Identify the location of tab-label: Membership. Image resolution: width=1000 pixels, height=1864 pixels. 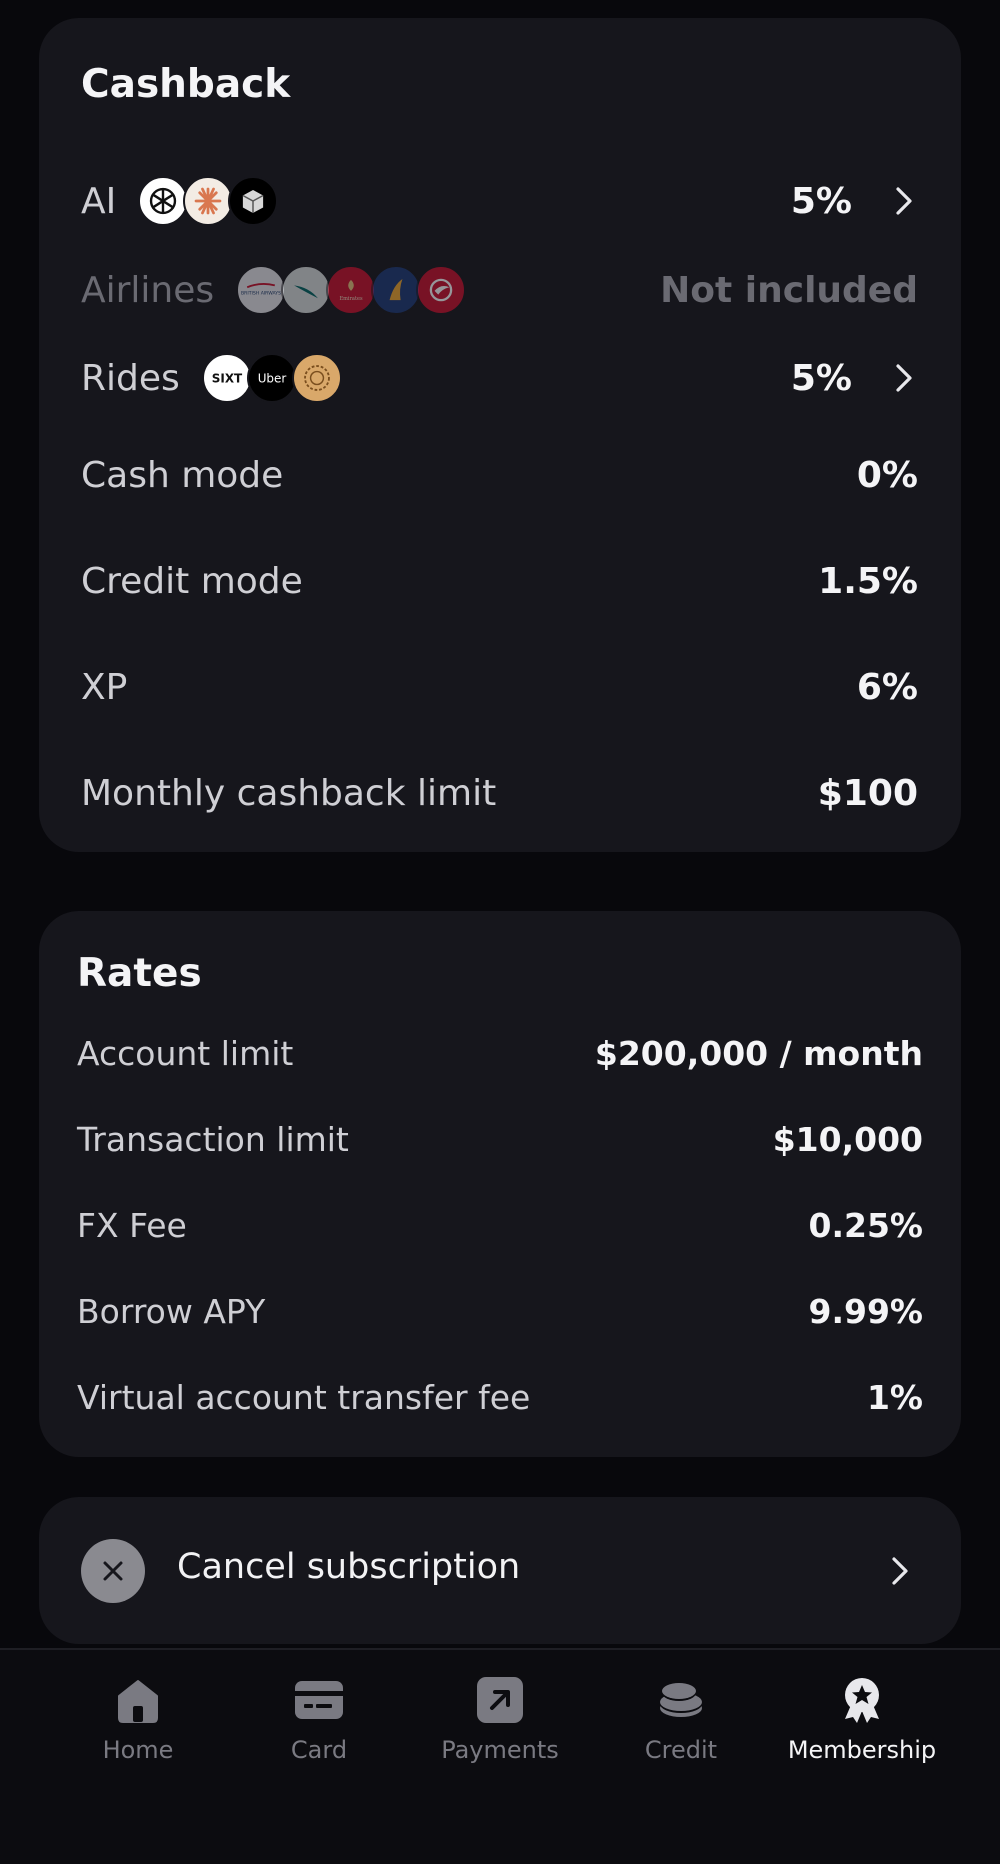
(862, 1750).